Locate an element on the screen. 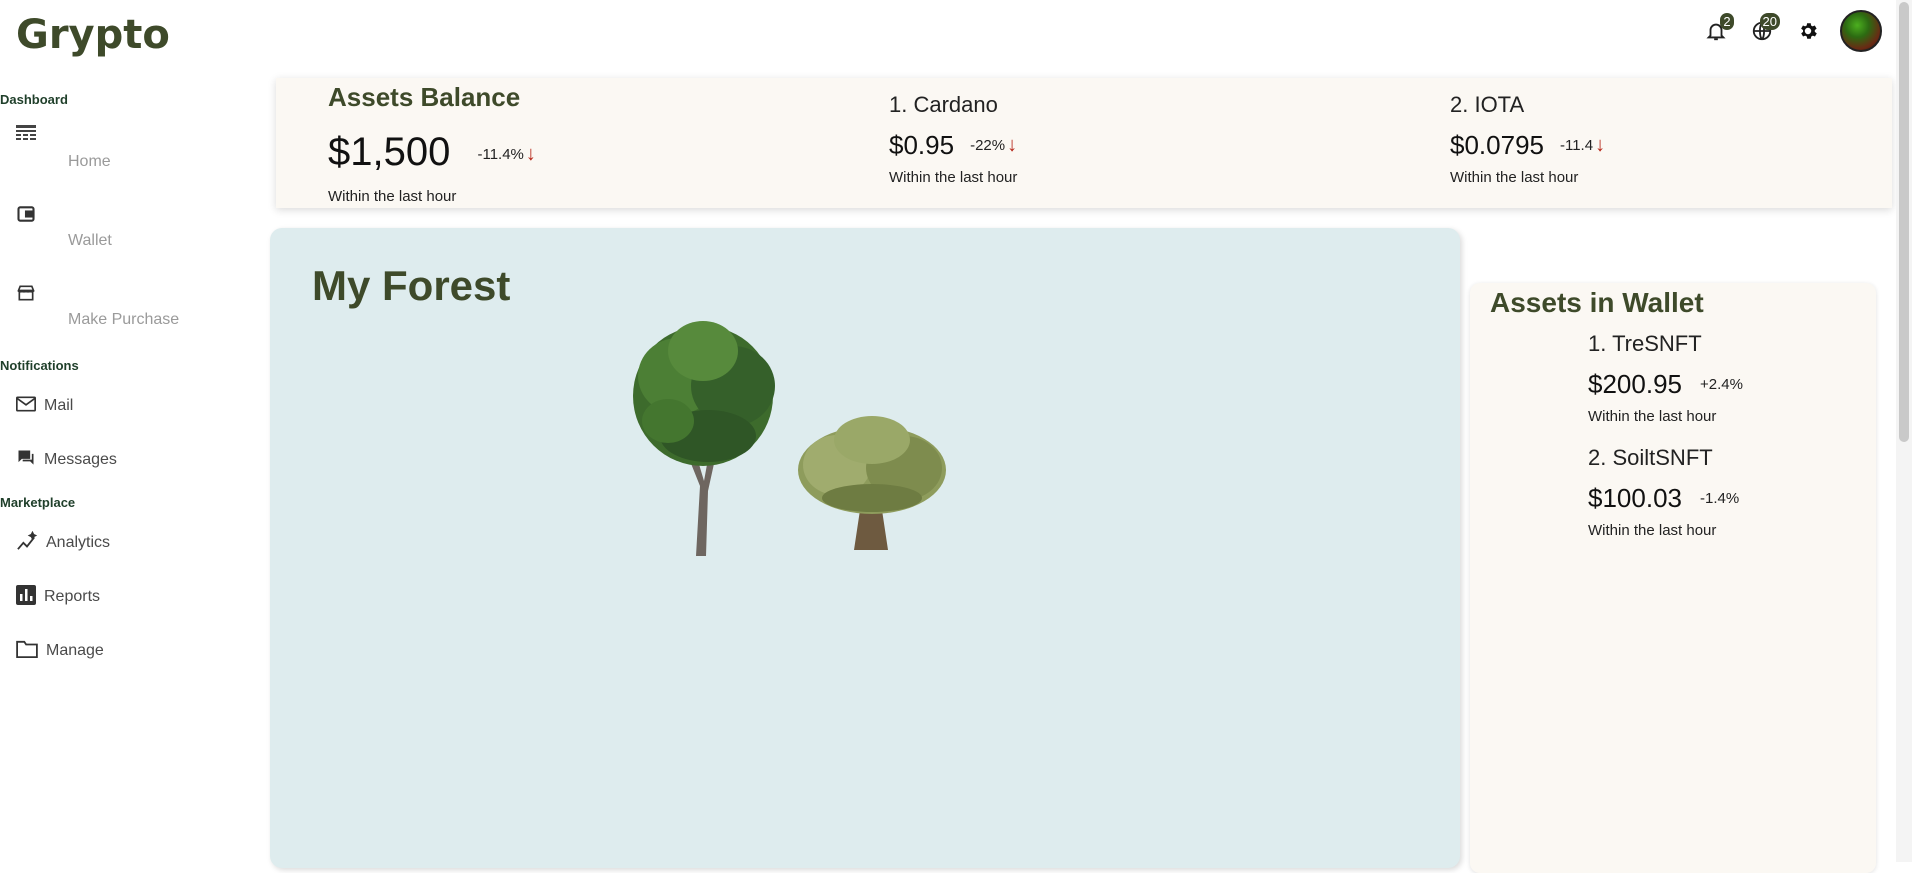  coin-price: $0.0795 is located at coordinates (1497, 145).